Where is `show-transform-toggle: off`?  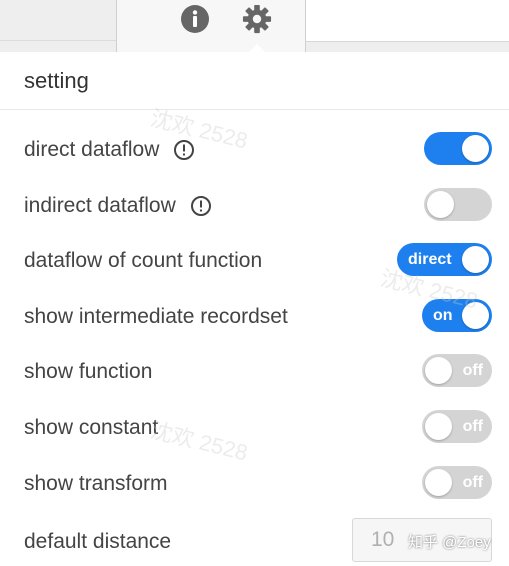 show-transform-toggle: off is located at coordinates (457, 482).